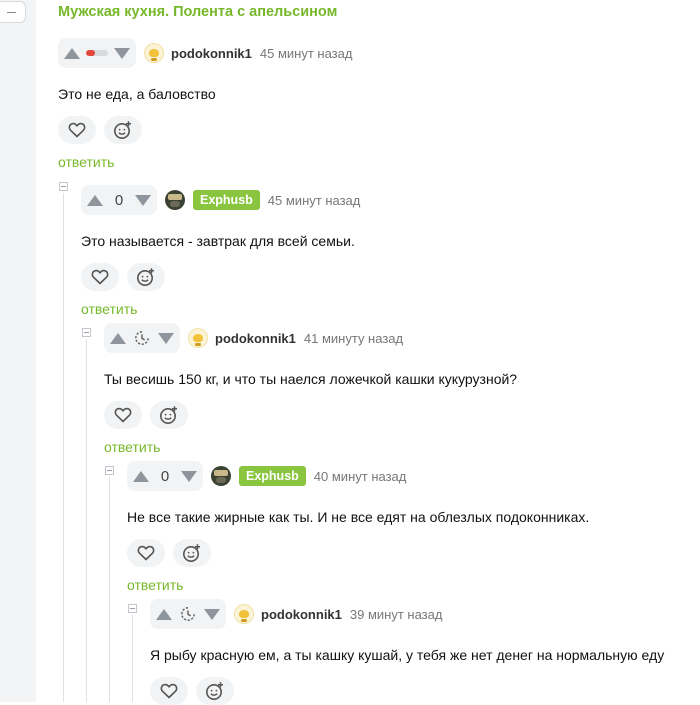  I want to click on comment-header: 0 Exphusb 45 минут назад, so click(220, 200).